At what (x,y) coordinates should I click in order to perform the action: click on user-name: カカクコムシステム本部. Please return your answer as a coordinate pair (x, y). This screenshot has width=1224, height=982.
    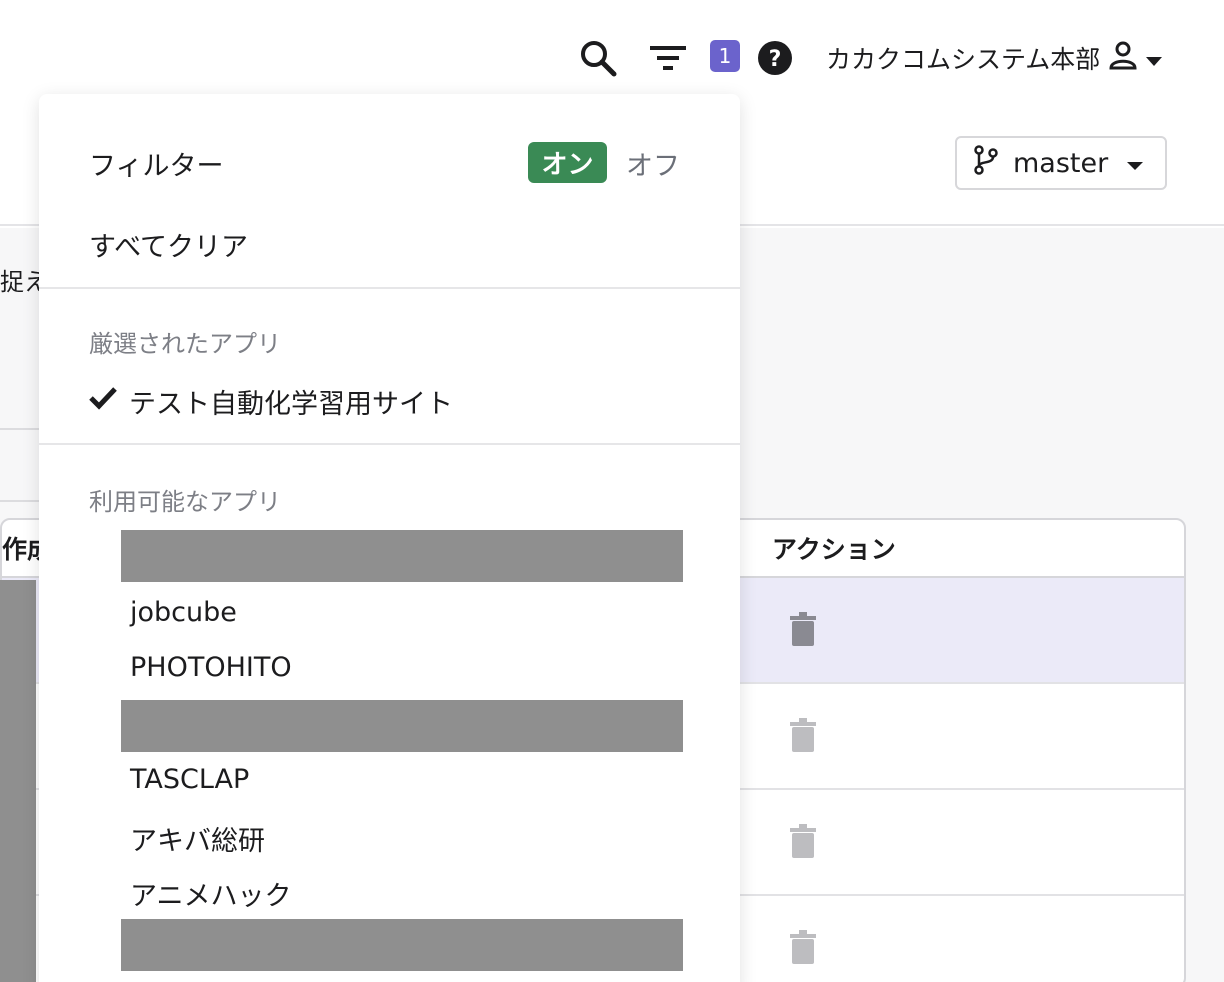
    Looking at the image, I should click on (963, 59).